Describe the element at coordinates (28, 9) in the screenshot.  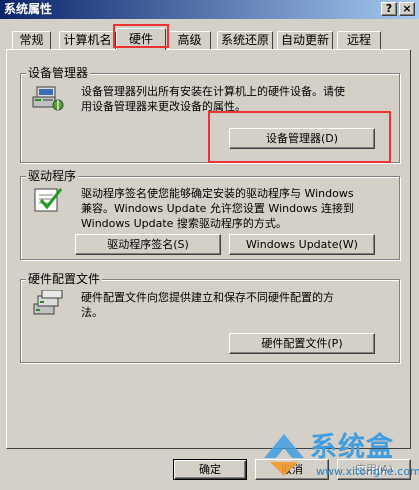
I see `window-title: 系统属性` at that location.